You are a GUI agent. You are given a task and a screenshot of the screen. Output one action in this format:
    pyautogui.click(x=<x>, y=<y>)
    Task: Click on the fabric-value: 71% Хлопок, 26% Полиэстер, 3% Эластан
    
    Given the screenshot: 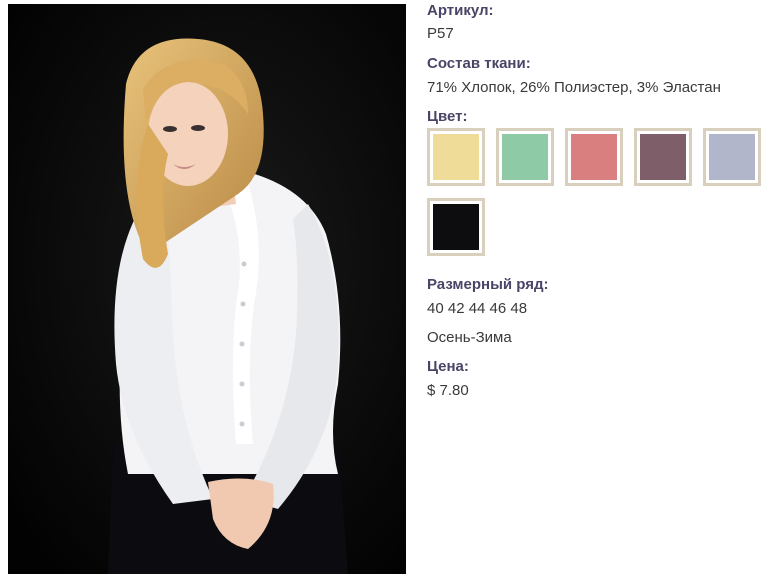 What is the action you would take?
    pyautogui.click(x=574, y=87)
    